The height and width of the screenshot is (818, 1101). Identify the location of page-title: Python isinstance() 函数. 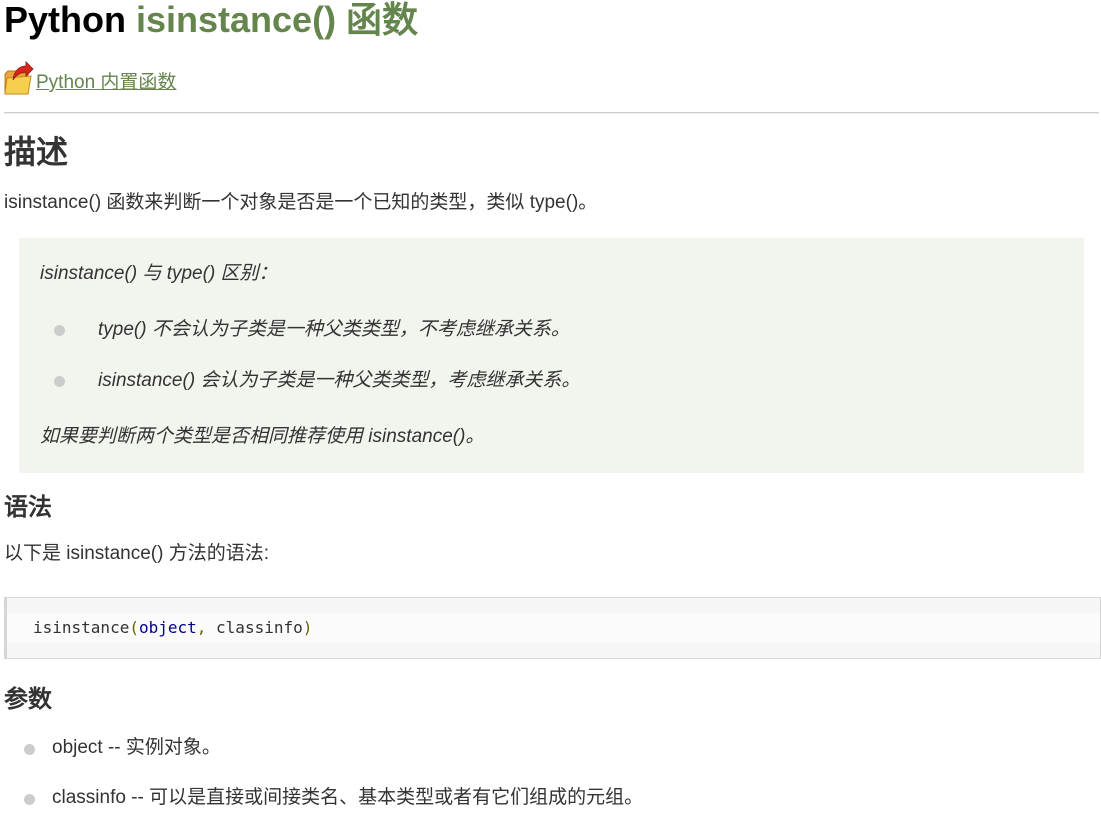
(211, 20).